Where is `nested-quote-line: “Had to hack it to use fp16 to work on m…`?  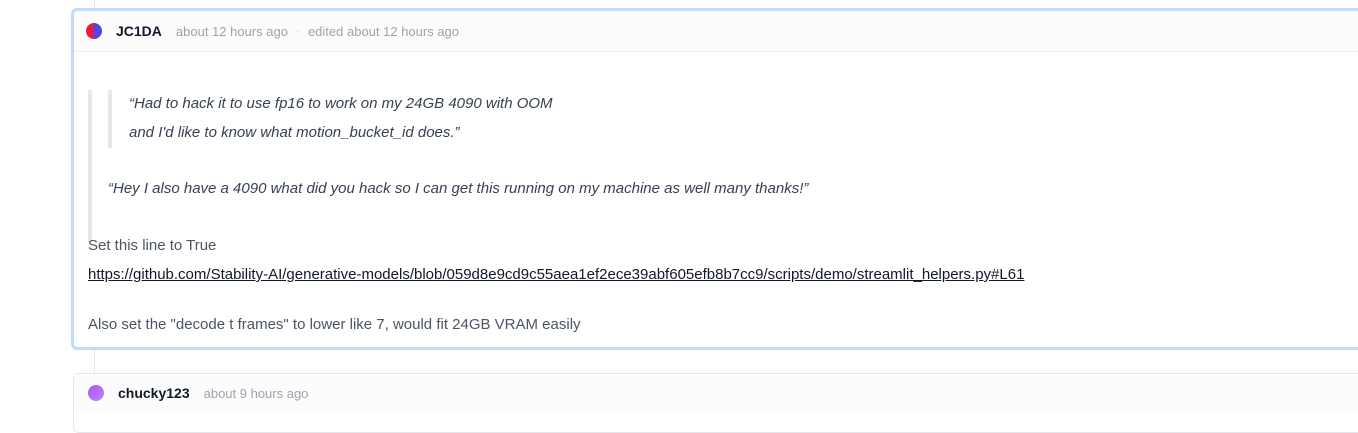 nested-quote-line: “Had to hack it to use fp16 to work on m… is located at coordinates (341, 103).